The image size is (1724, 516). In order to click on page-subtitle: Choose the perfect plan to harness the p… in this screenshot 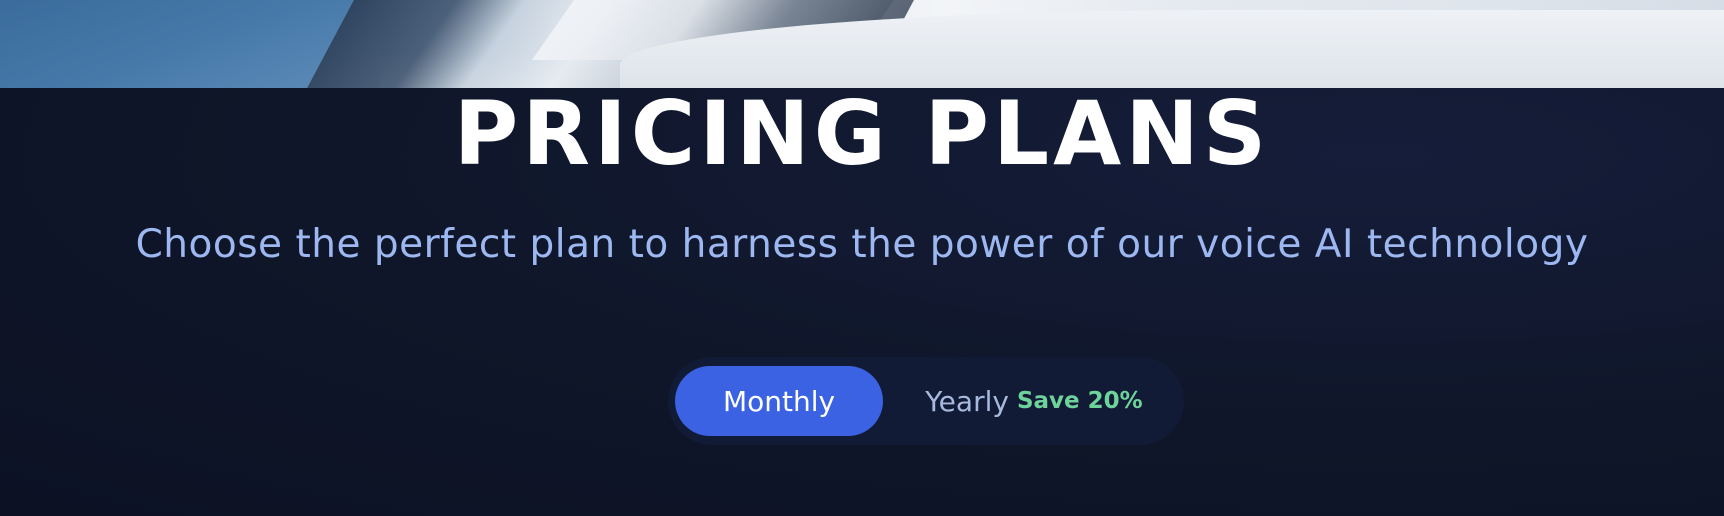, I will do `click(862, 244)`.